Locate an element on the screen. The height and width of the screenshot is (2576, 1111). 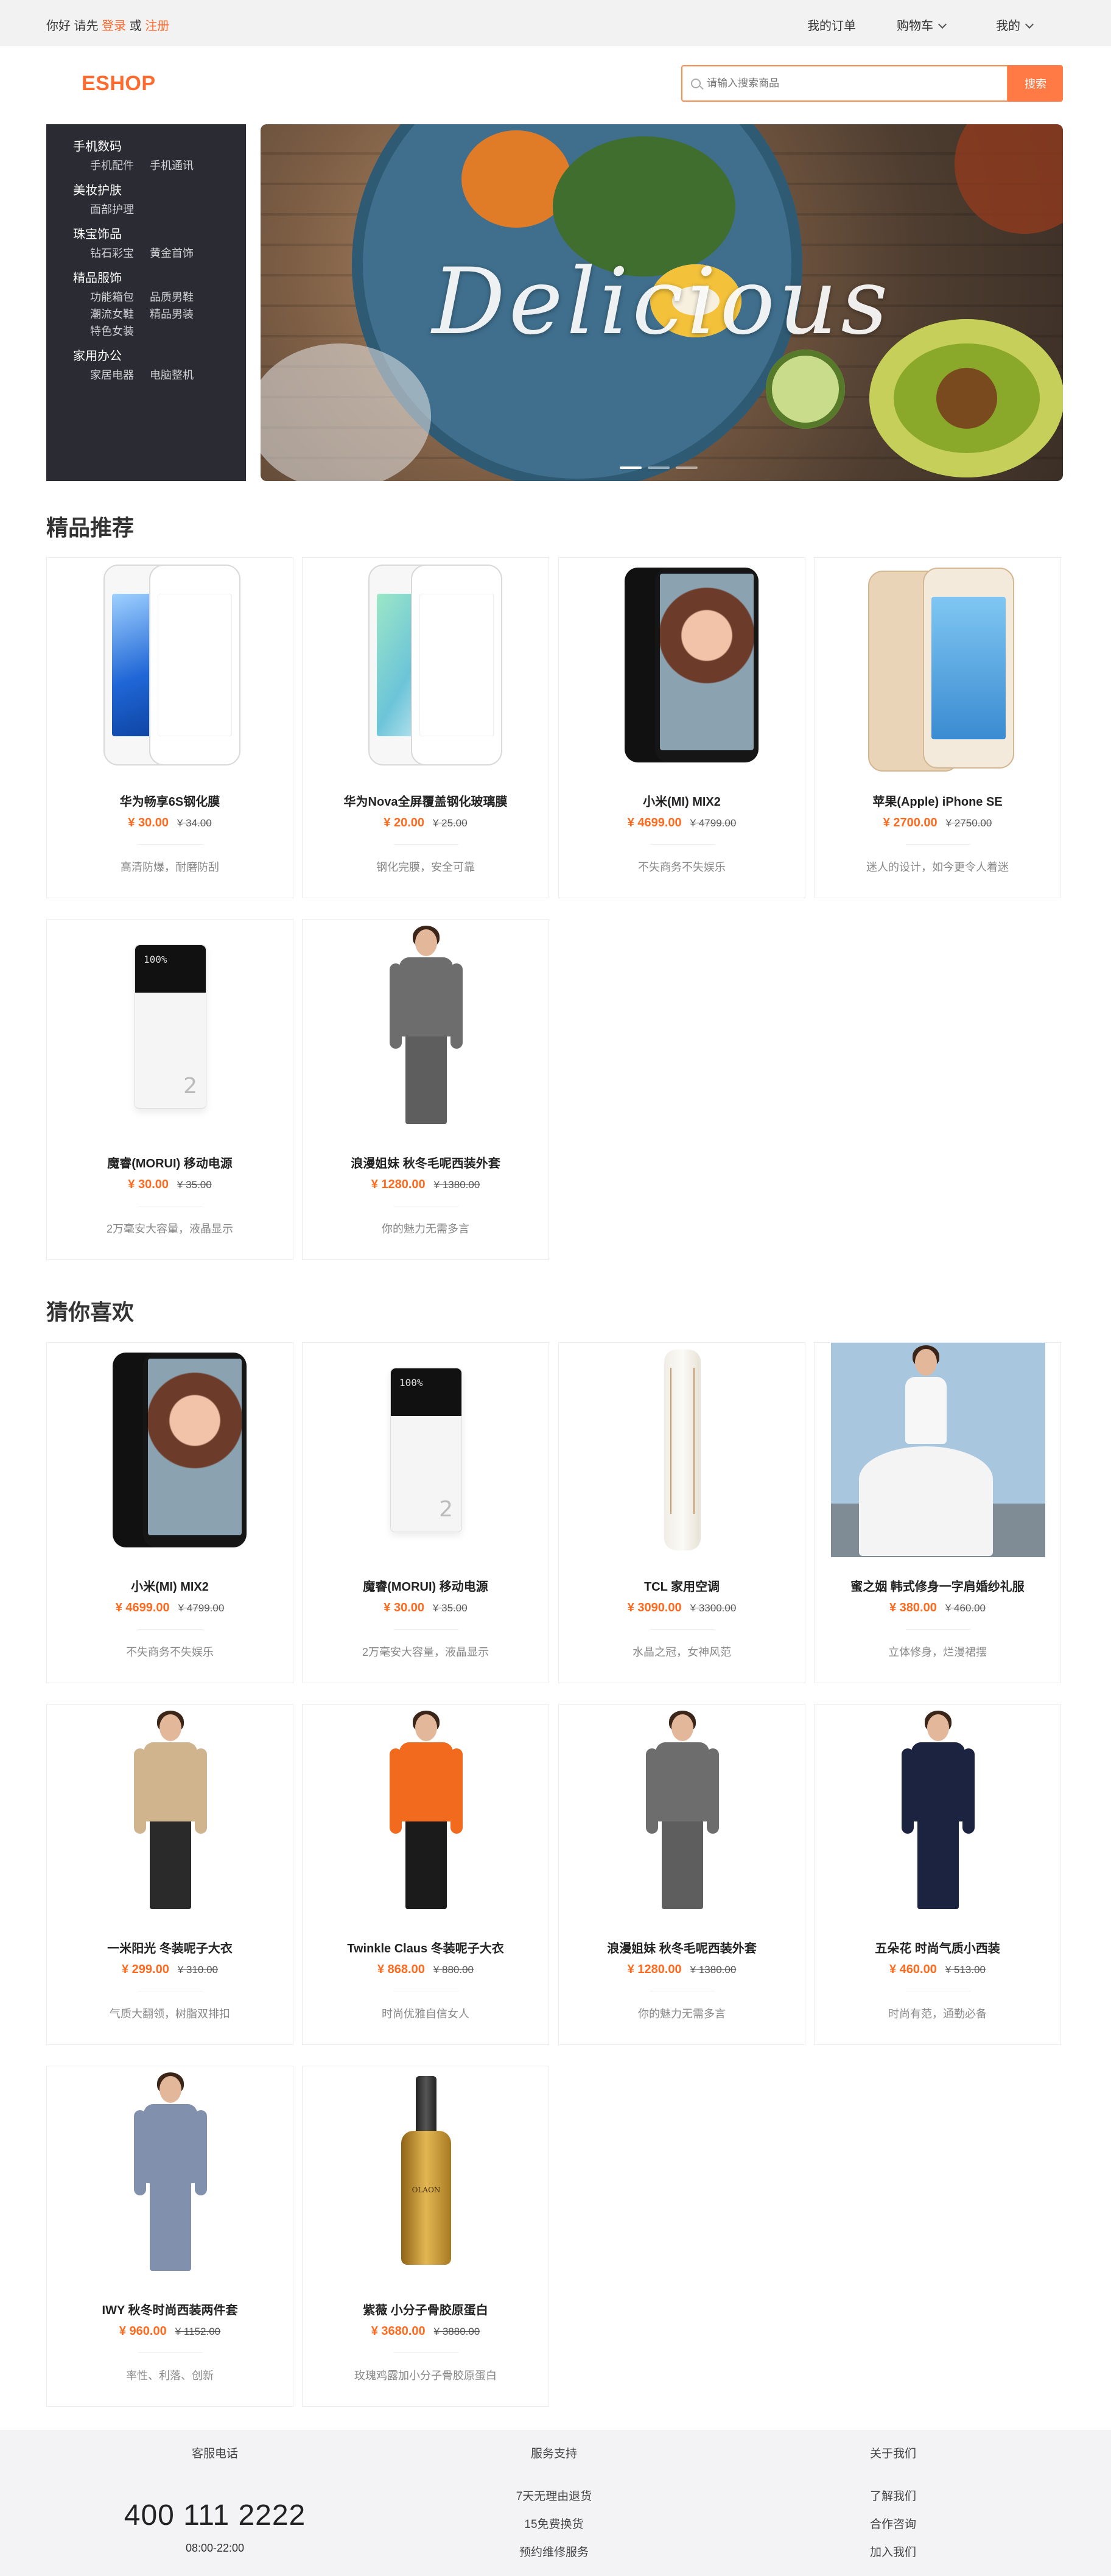
about-link-join: 加入我们 is located at coordinates (893, 2553).